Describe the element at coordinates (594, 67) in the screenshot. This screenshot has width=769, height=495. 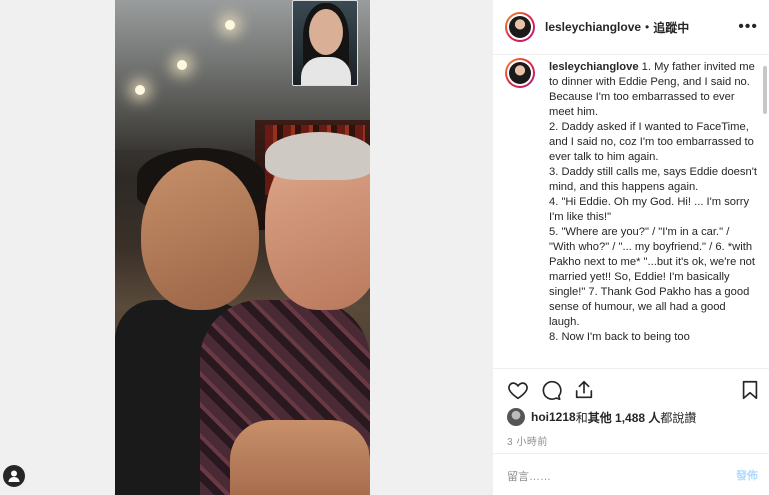
I see `caption-username: lesleychianglove` at that location.